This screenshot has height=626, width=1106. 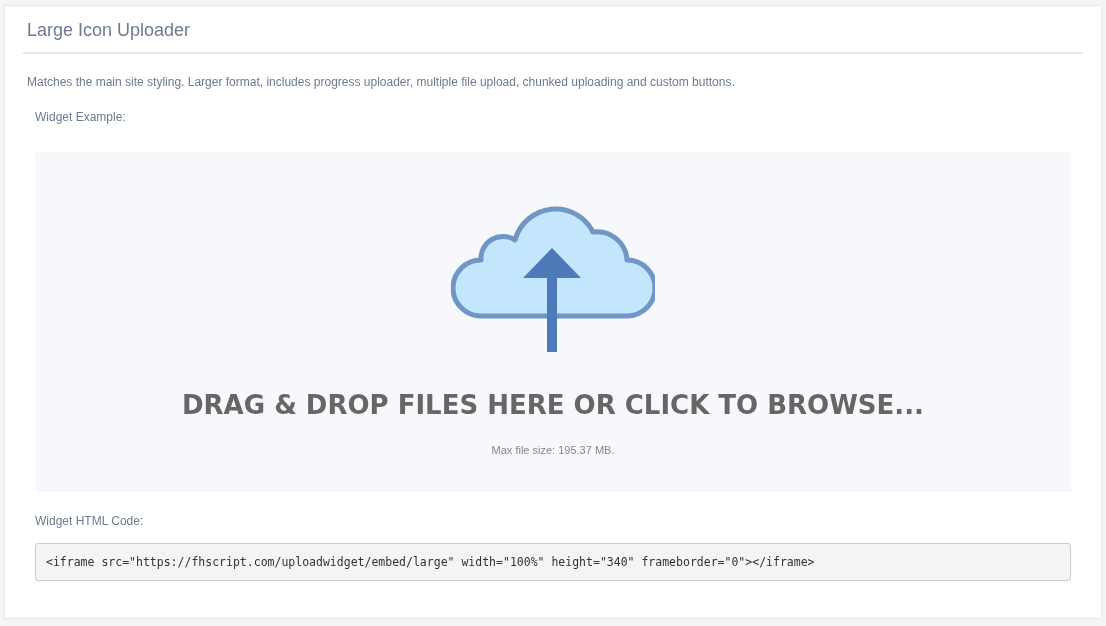 What do you see at coordinates (381, 82) in the screenshot?
I see `panel-description: Matches the main site styling. Larger format, includes progress uploader, multiple file upload, chunked uploading and custom buttons.` at bounding box center [381, 82].